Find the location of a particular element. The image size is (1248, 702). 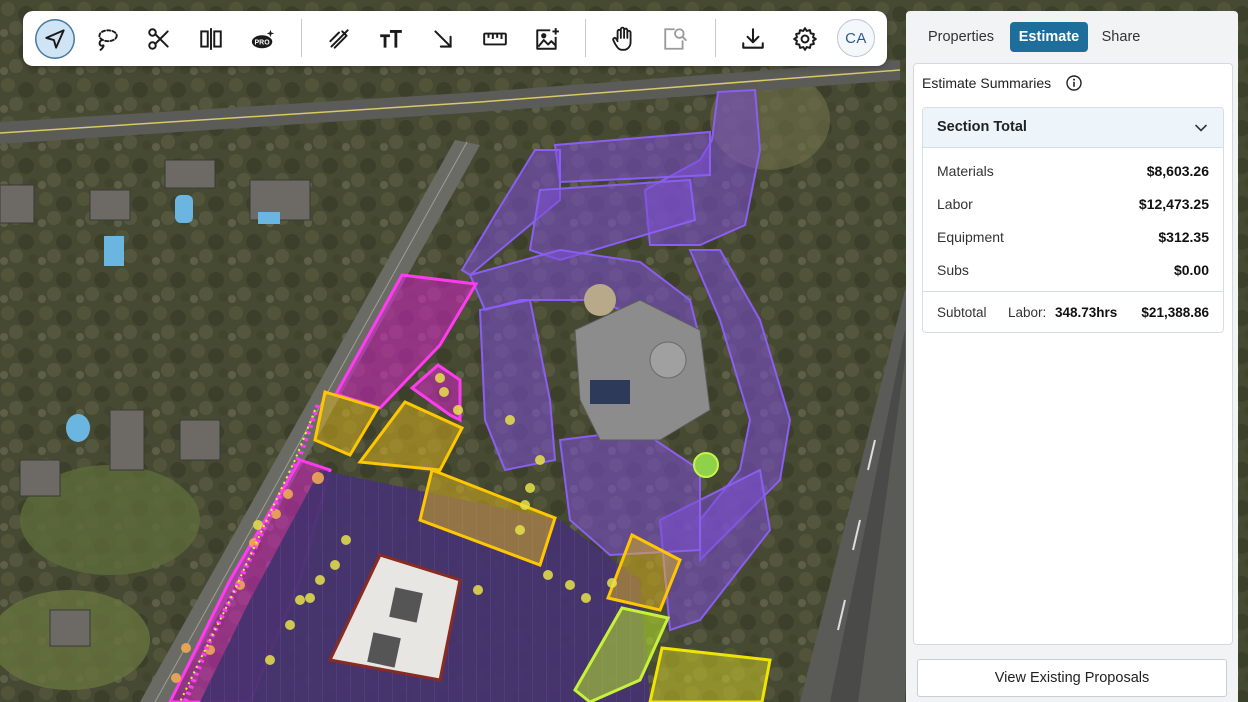

section-total-header: Section Total is located at coordinates (1073, 128).